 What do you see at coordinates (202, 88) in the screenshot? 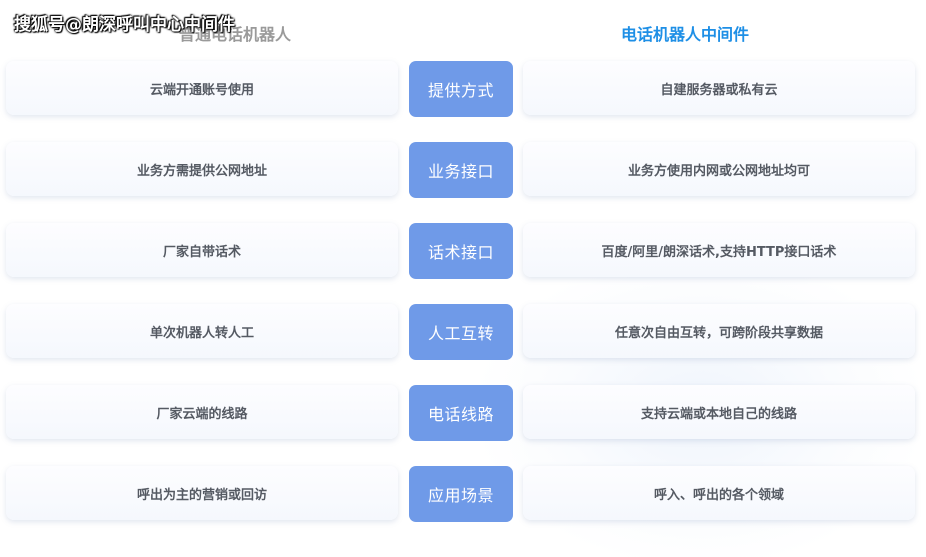
I see `left-feature-card: 云端开通账号使用` at bounding box center [202, 88].